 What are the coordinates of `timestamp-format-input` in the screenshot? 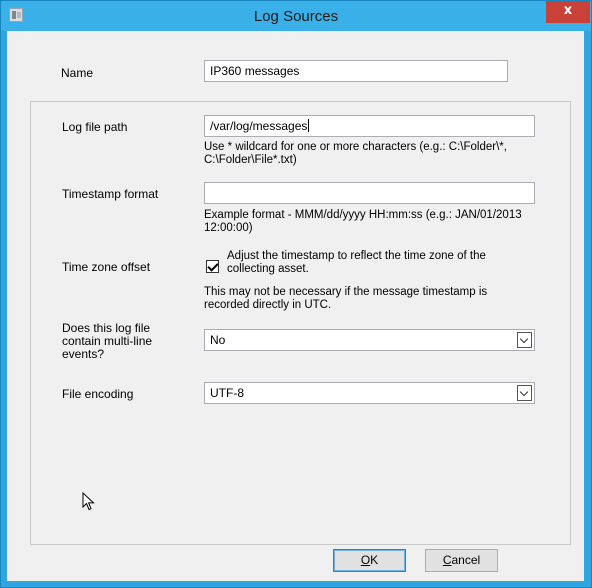 It's located at (369, 193).